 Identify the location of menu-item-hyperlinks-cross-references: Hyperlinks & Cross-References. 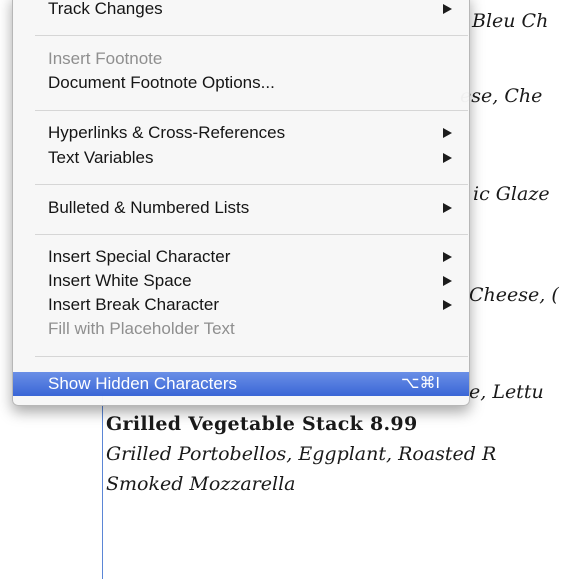
(241, 133).